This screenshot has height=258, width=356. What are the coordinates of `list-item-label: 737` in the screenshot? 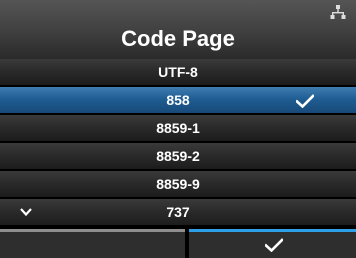 It's located at (178, 212).